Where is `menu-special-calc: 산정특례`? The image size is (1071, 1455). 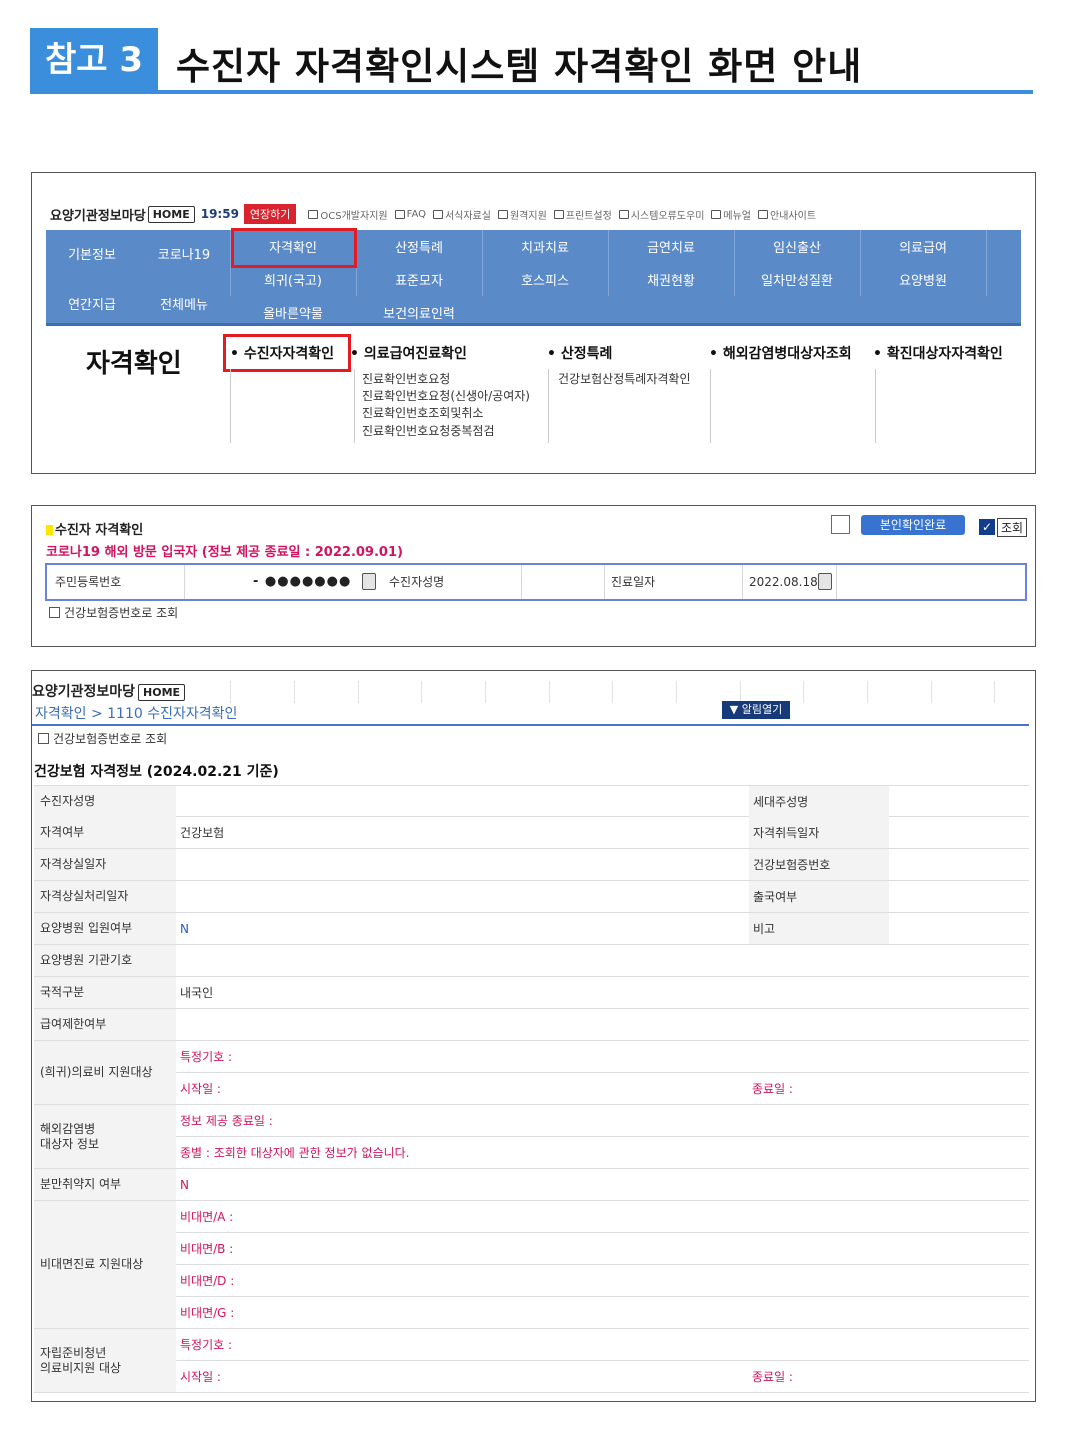
menu-special-calc: 산정특례 is located at coordinates (419, 246).